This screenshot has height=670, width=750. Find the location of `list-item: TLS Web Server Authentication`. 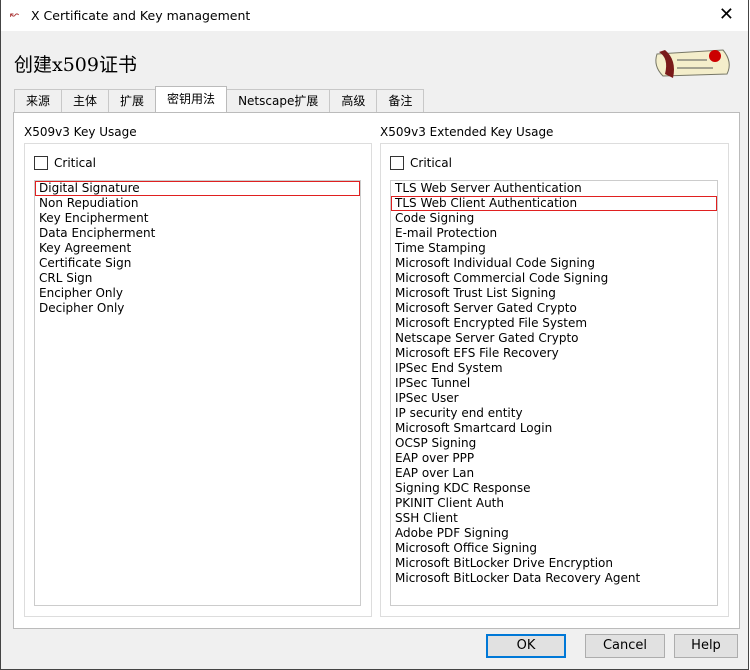

list-item: TLS Web Server Authentication is located at coordinates (554, 188).